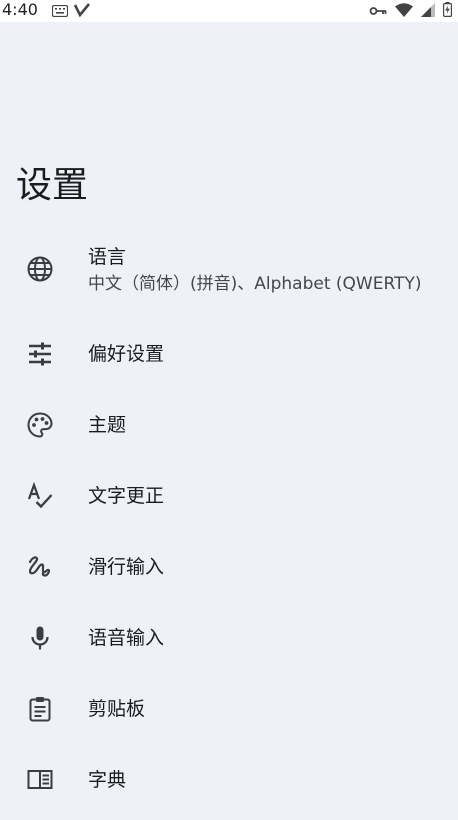  I want to click on settings-item-voice-input: 语音输入, so click(229, 625).